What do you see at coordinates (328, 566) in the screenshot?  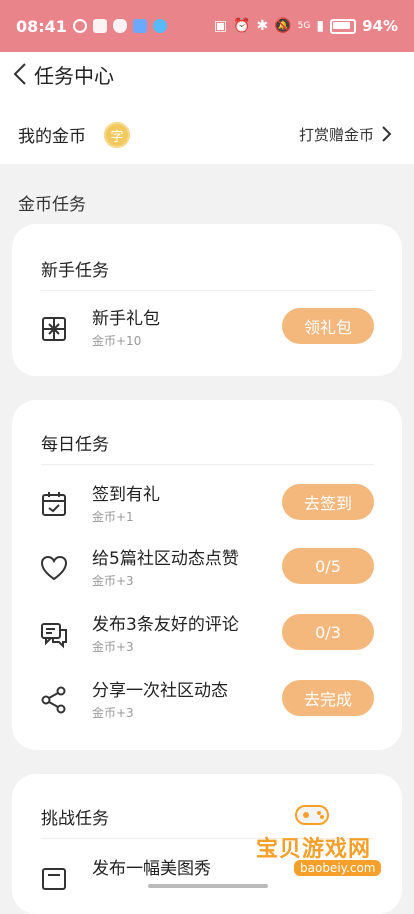 I see `like-progress-button: 0/5` at bounding box center [328, 566].